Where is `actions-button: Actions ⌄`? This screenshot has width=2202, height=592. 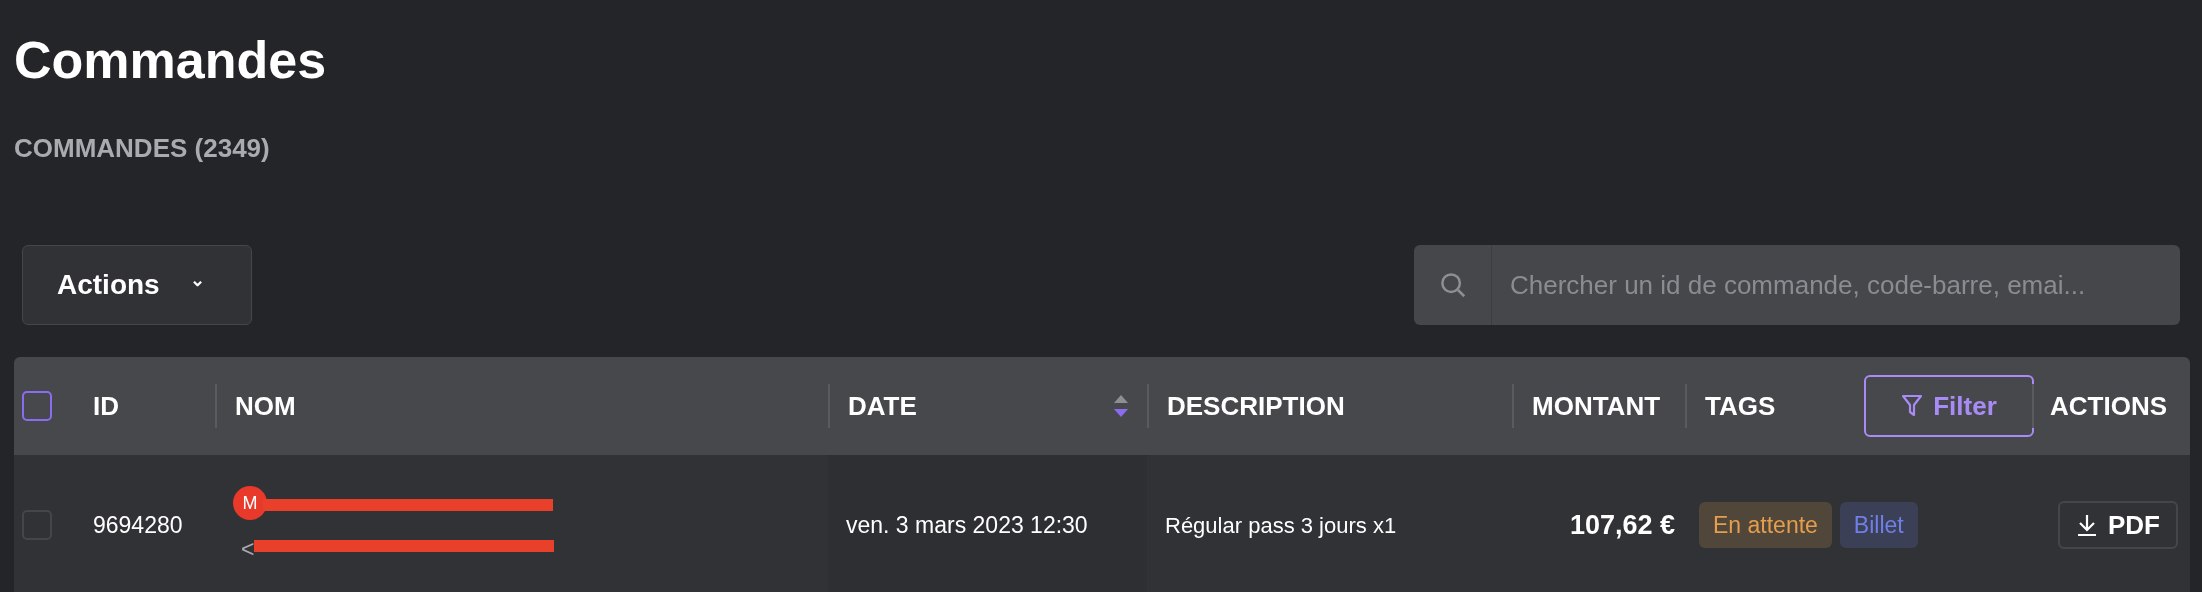
actions-button: Actions ⌄ is located at coordinates (137, 285).